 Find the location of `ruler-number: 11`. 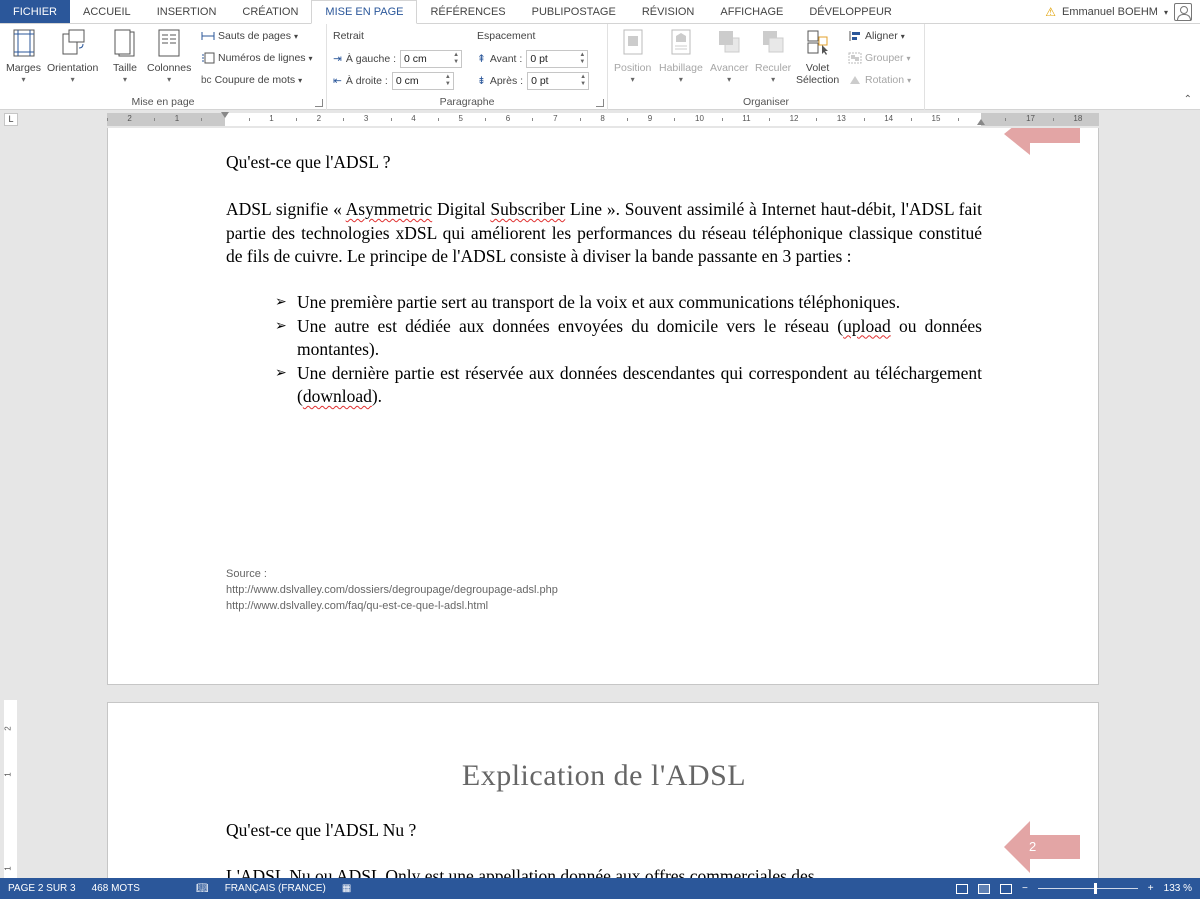

ruler-number: 11 is located at coordinates (746, 118).